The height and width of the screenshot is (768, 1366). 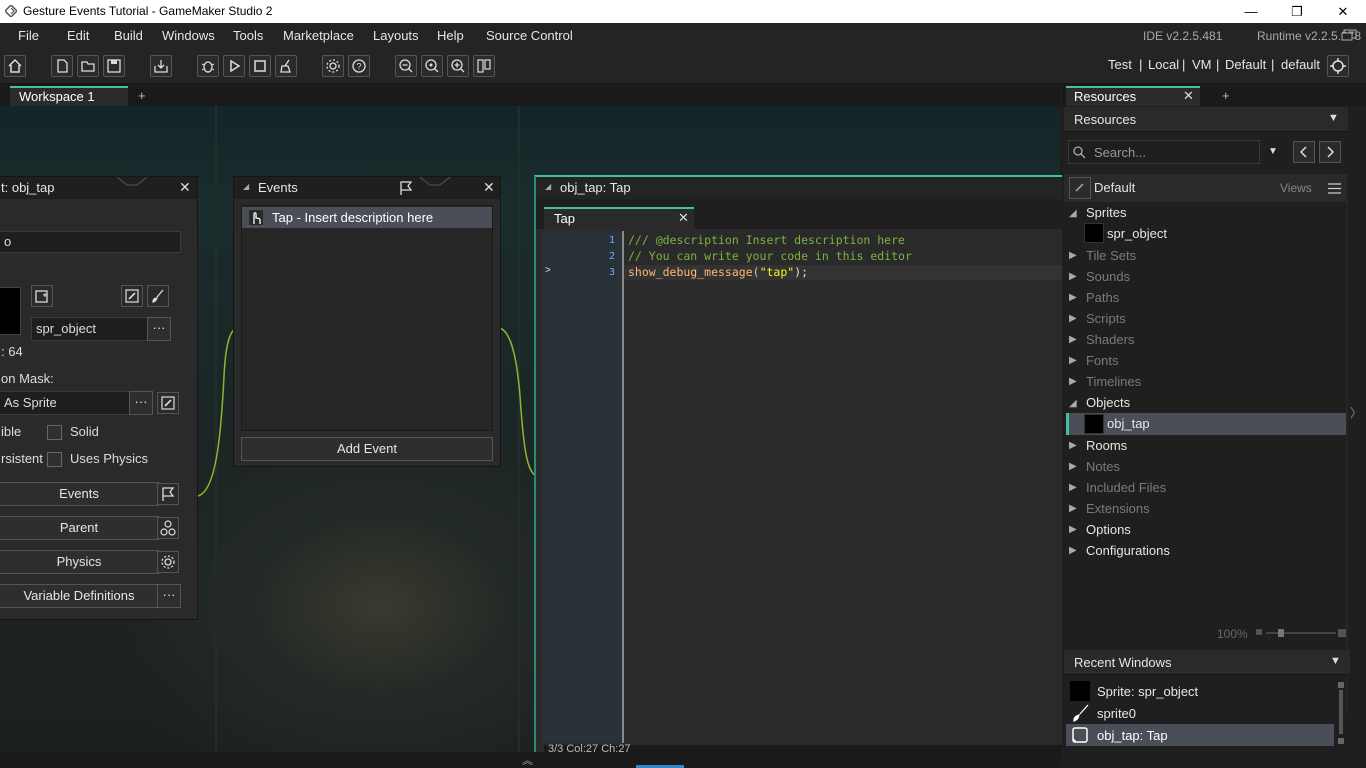 What do you see at coordinates (1296, 188) in the screenshot?
I see `views-label: Views` at bounding box center [1296, 188].